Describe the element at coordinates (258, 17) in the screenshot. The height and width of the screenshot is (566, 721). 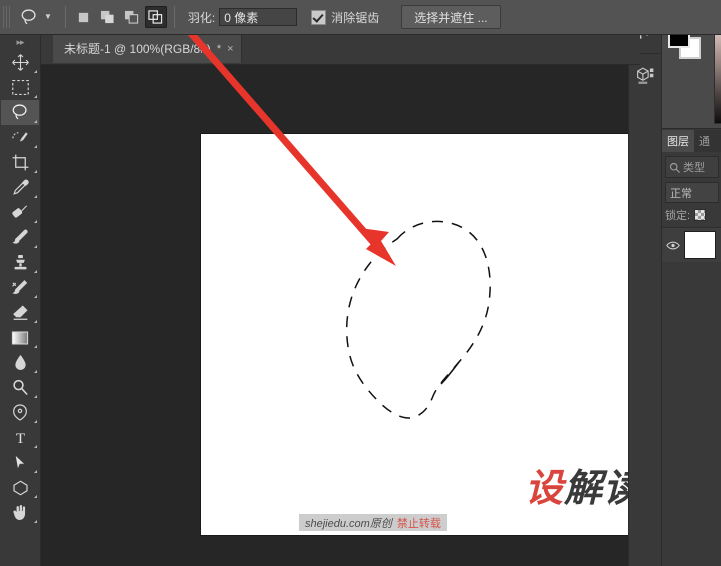
I see `feather-input: 0 像素` at that location.